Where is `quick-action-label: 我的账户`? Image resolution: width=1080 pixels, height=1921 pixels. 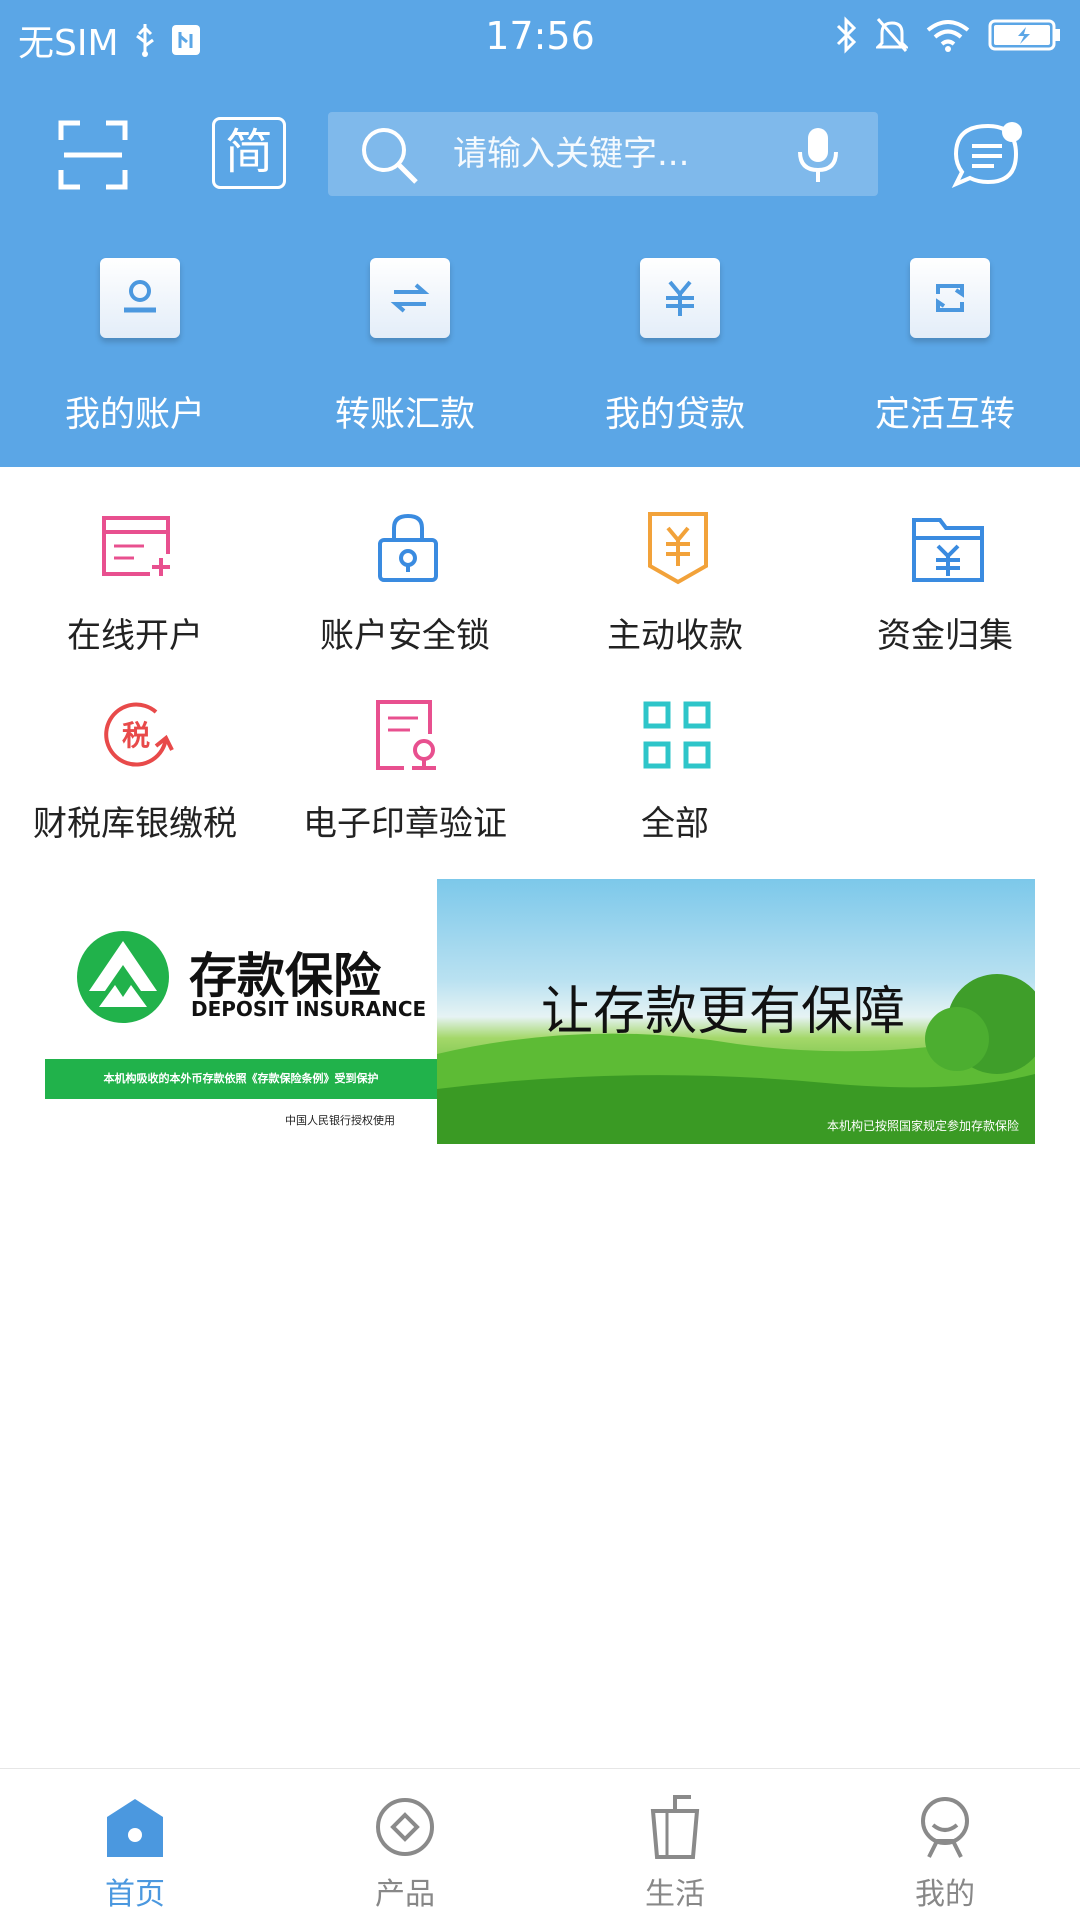
quick-action-label: 我的账户 is located at coordinates (134, 415).